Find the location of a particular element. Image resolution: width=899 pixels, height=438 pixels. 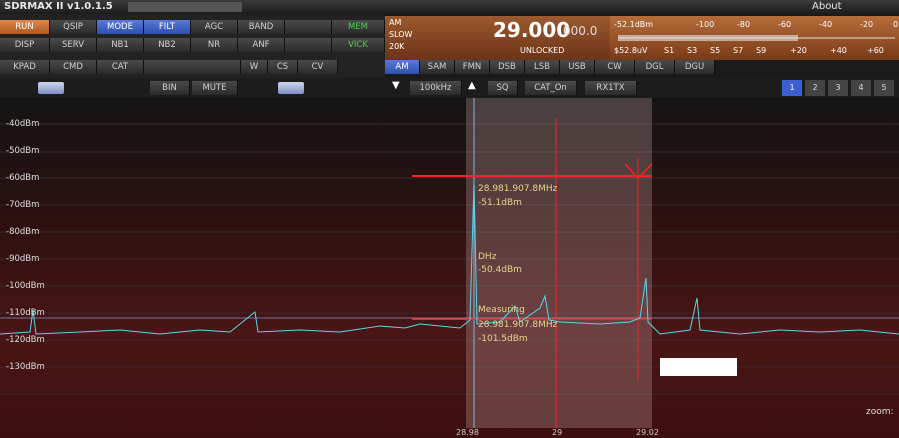

mode-button: MODE is located at coordinates (120, 27).